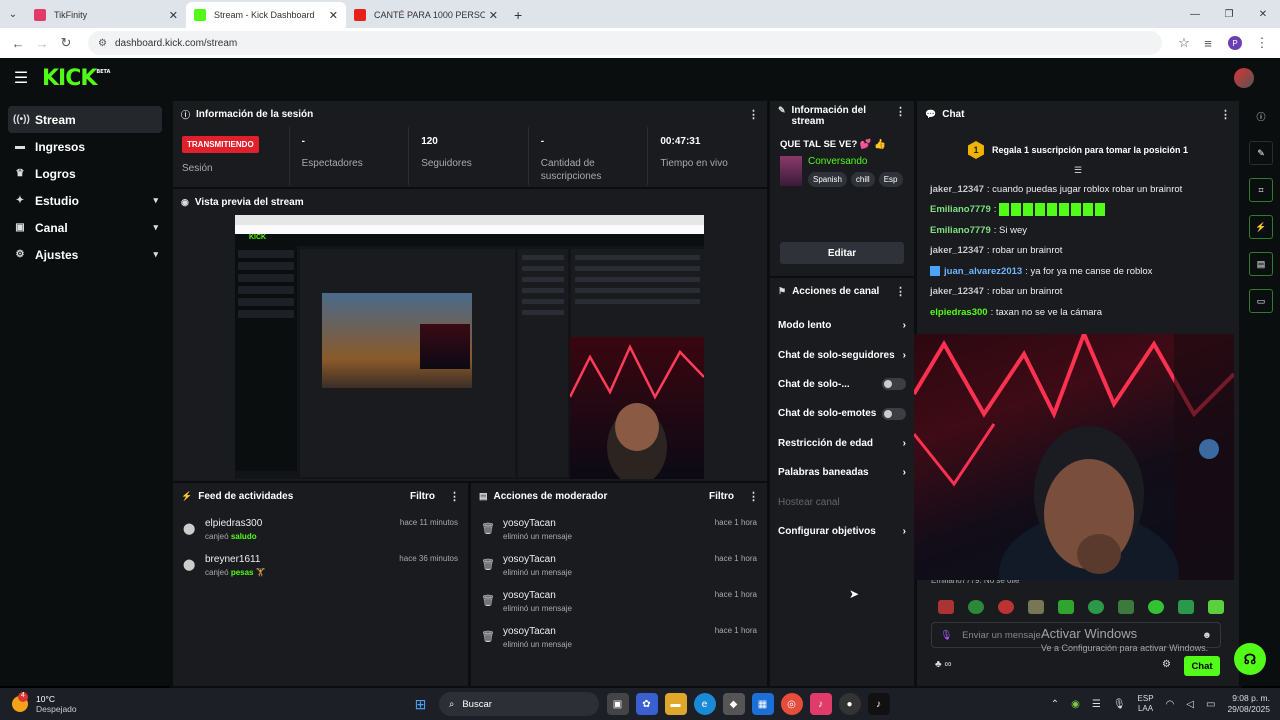 Image resolution: width=1280 pixels, height=720 pixels. What do you see at coordinates (1075, 704) in the screenshot?
I see `tray-app-icon: ◉` at bounding box center [1075, 704].